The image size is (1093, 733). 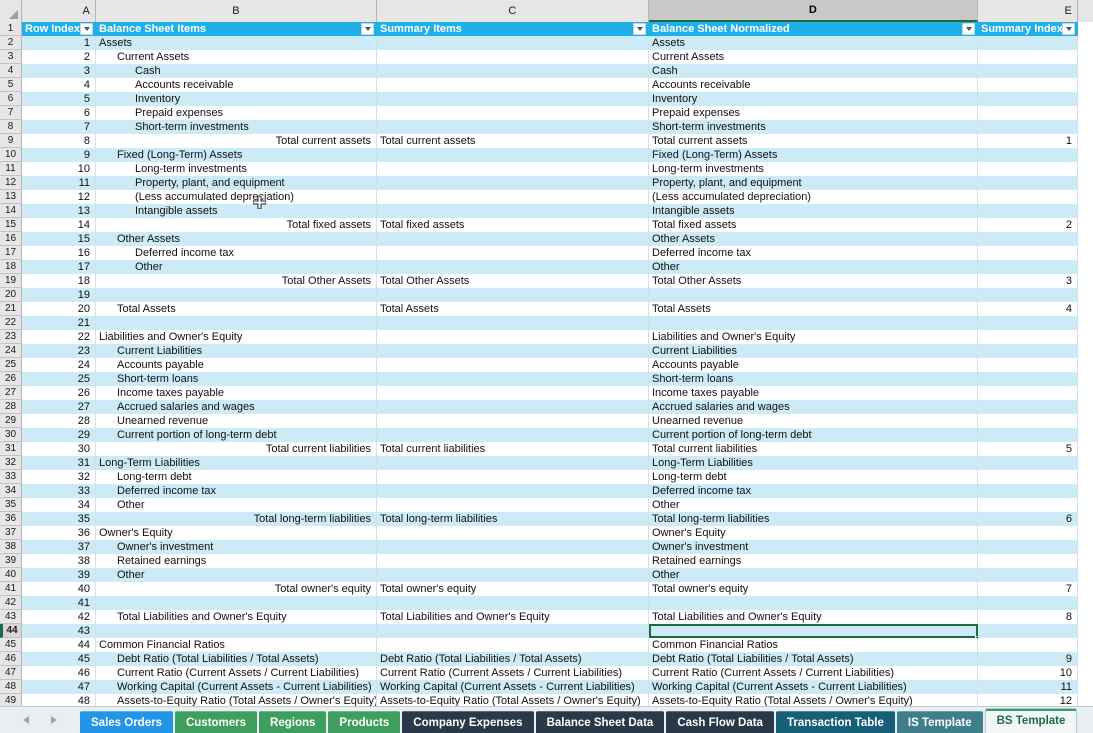 What do you see at coordinates (236, 99) in the screenshot?
I see `cell-balance-sheet-items: Inventory` at bounding box center [236, 99].